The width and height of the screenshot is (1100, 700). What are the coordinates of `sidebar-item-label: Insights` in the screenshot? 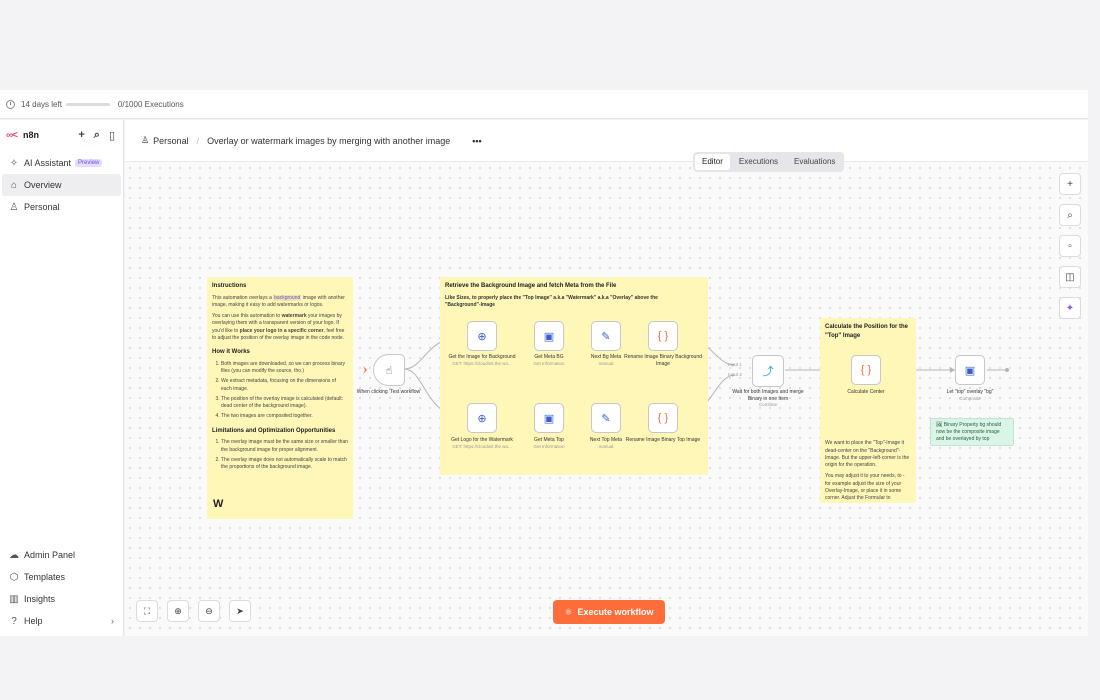 It's located at (40, 599).